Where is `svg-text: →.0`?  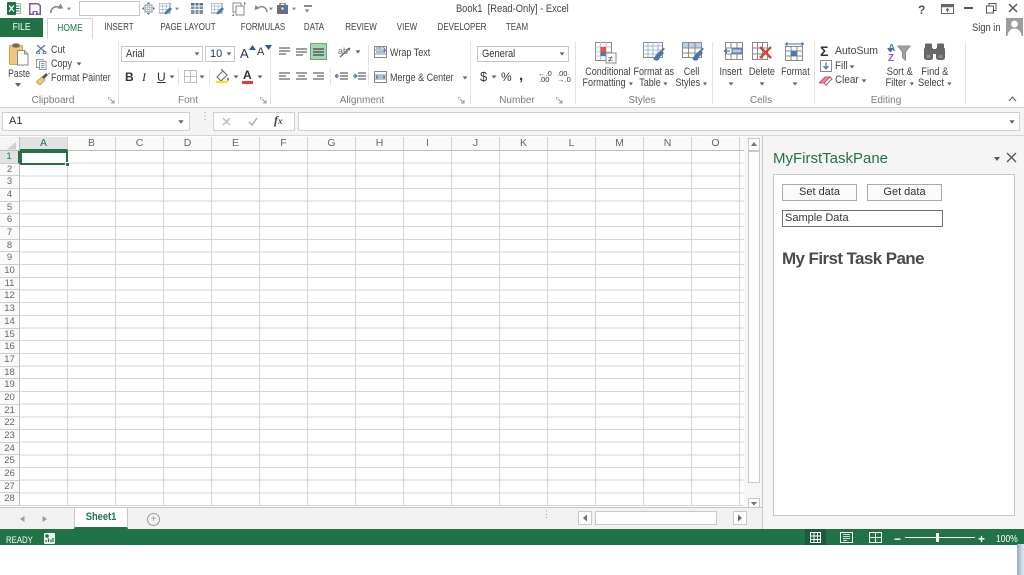 svg-text: →.0 is located at coordinates (564, 78).